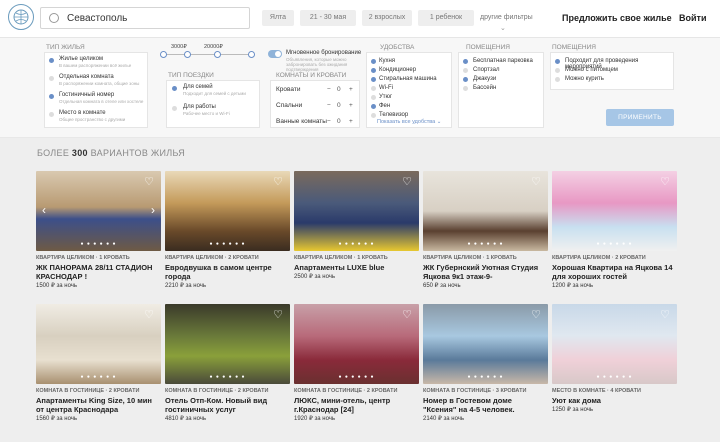 The image size is (720, 442). Describe the element at coordinates (397, 70) in the screenshot. I see `amenity-option: Кондиционер` at that location.